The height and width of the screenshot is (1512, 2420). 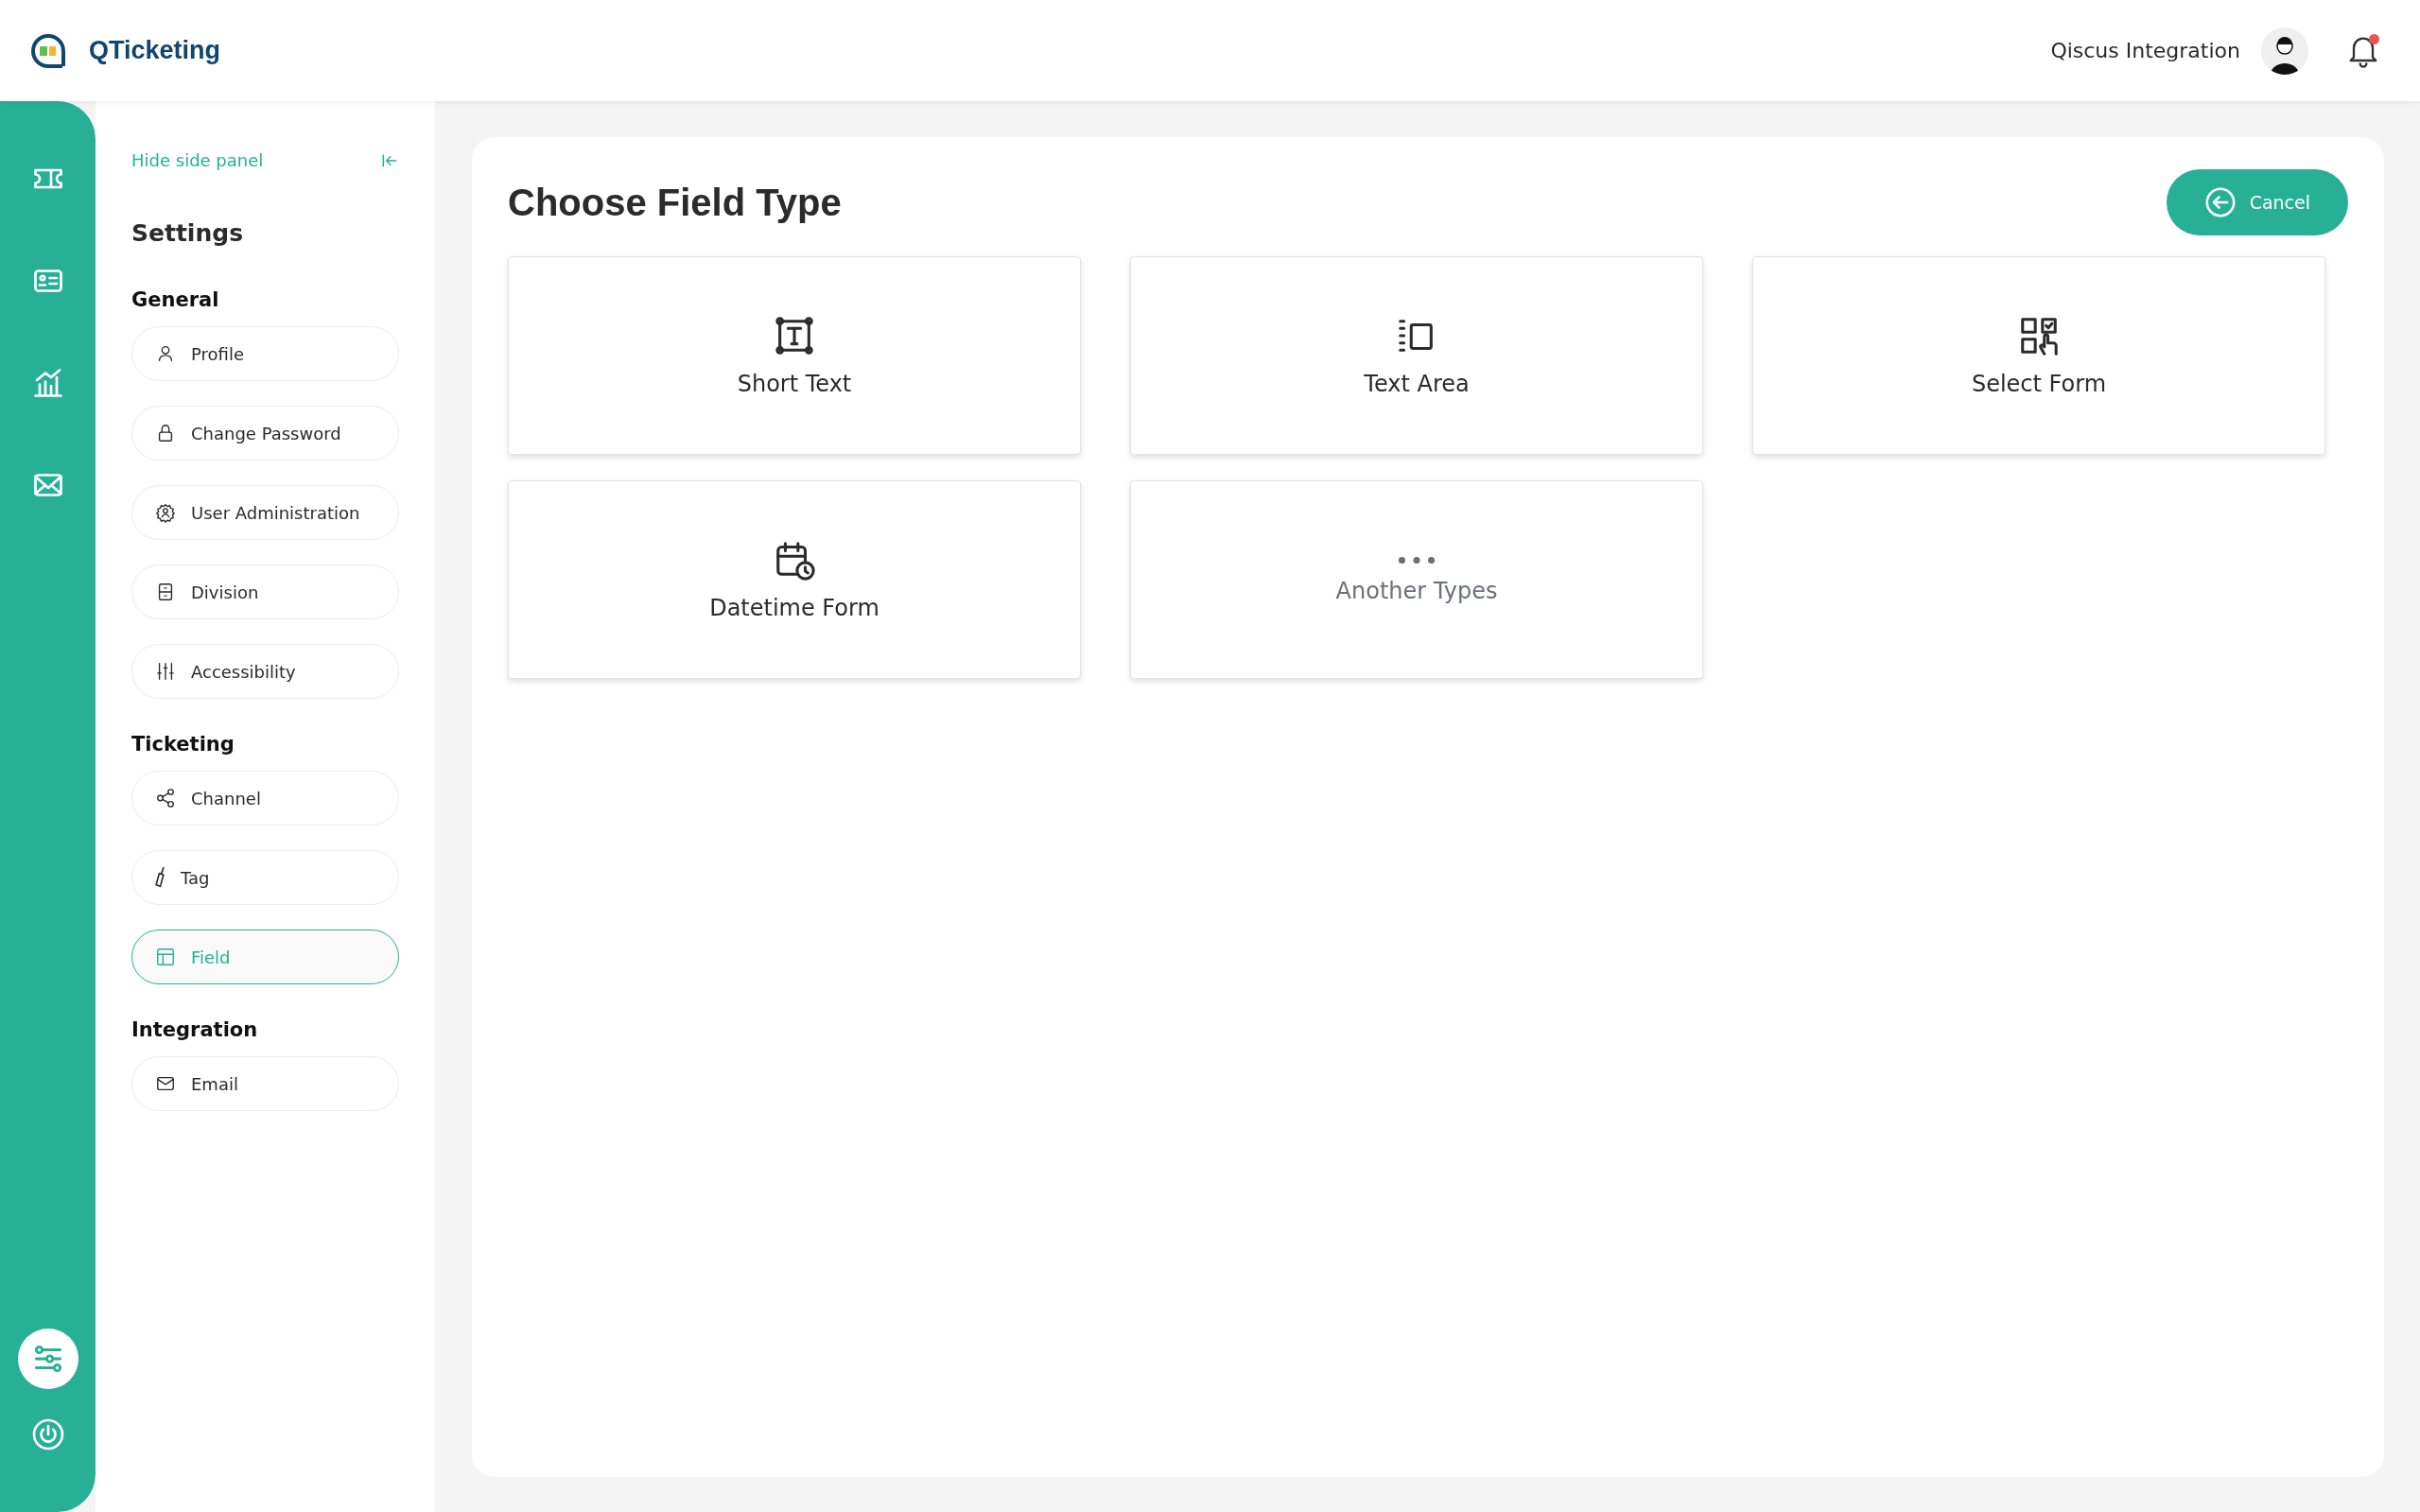 What do you see at coordinates (265, 512) in the screenshot?
I see `settings-menu-item: User Administration` at bounding box center [265, 512].